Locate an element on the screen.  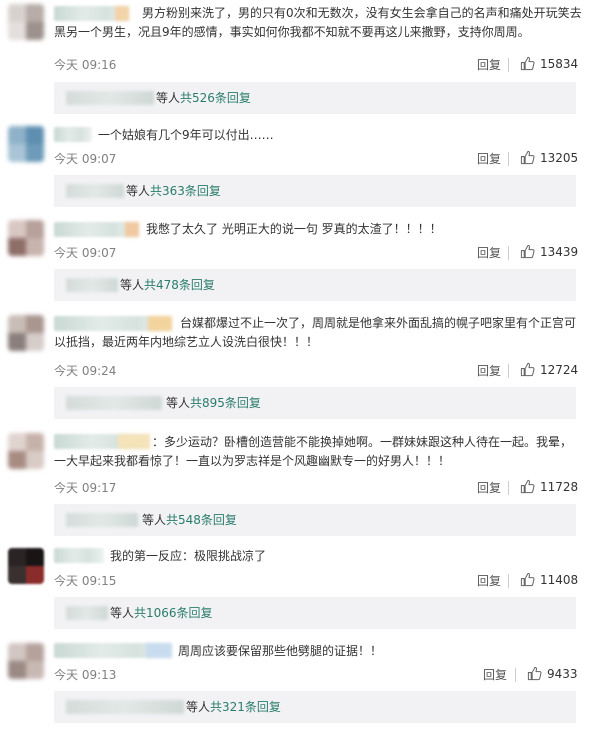
like-button: 13205 is located at coordinates (549, 157).